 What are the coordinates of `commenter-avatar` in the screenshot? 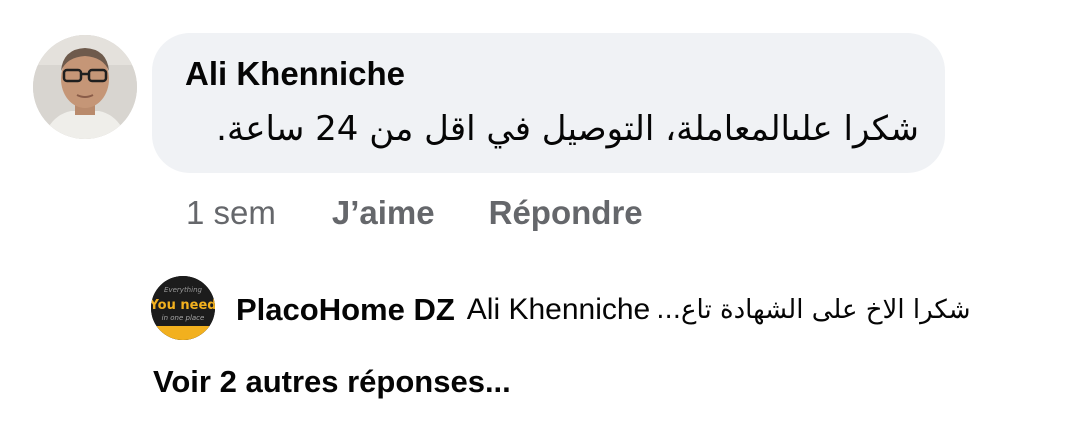 It's located at (85, 87).